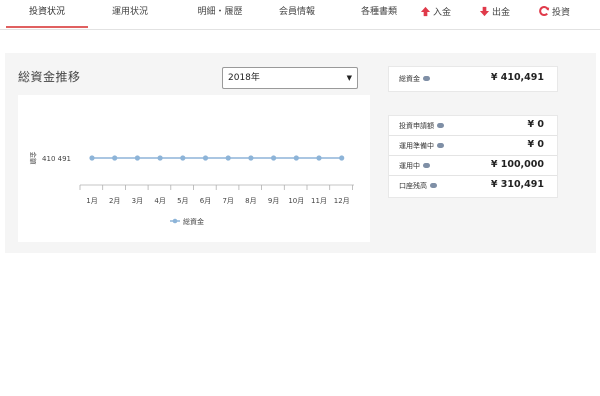 This screenshot has height=396, width=600. What do you see at coordinates (319, 201) in the screenshot?
I see `x-tick-label: 11月` at bounding box center [319, 201].